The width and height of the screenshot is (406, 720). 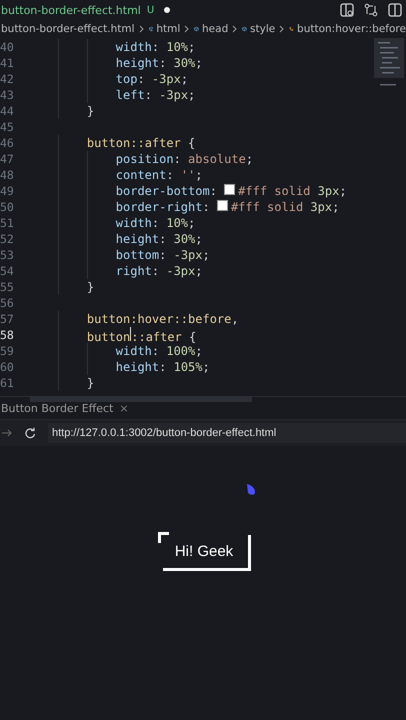 I want to click on line-number: 61, so click(x=7, y=383).